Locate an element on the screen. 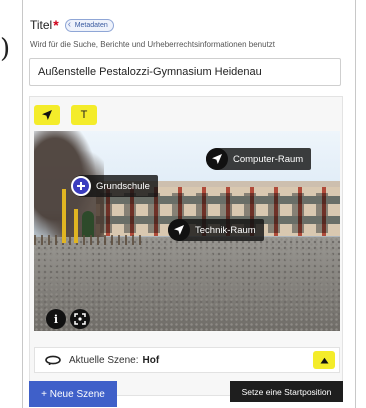 This screenshot has height=408, width=366. hotspot-grundschule: Grundschule is located at coordinates (114, 186).